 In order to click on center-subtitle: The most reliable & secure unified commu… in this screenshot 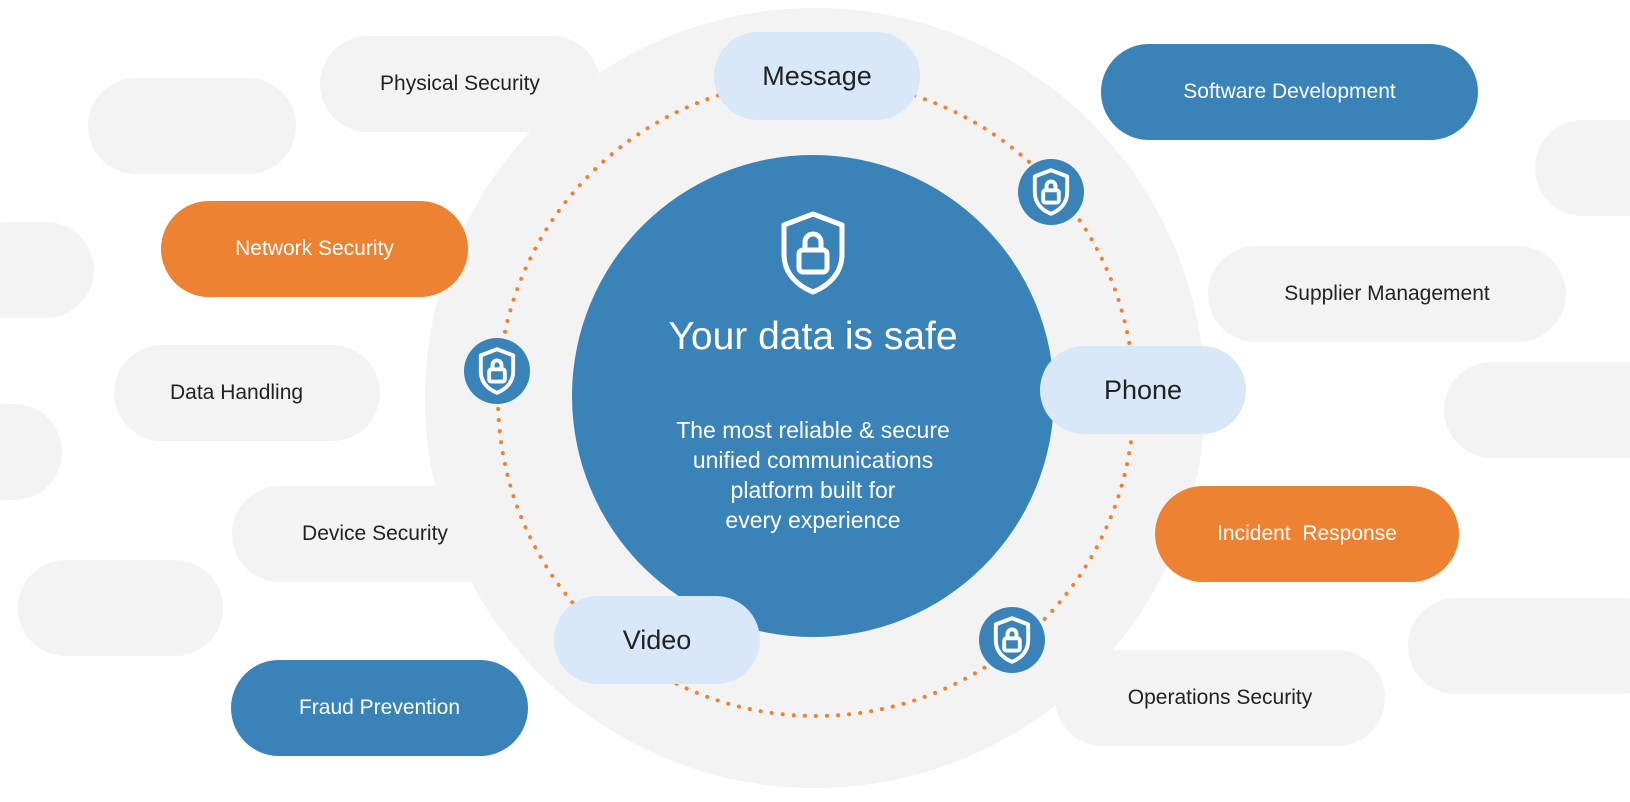, I will do `click(813, 475)`.